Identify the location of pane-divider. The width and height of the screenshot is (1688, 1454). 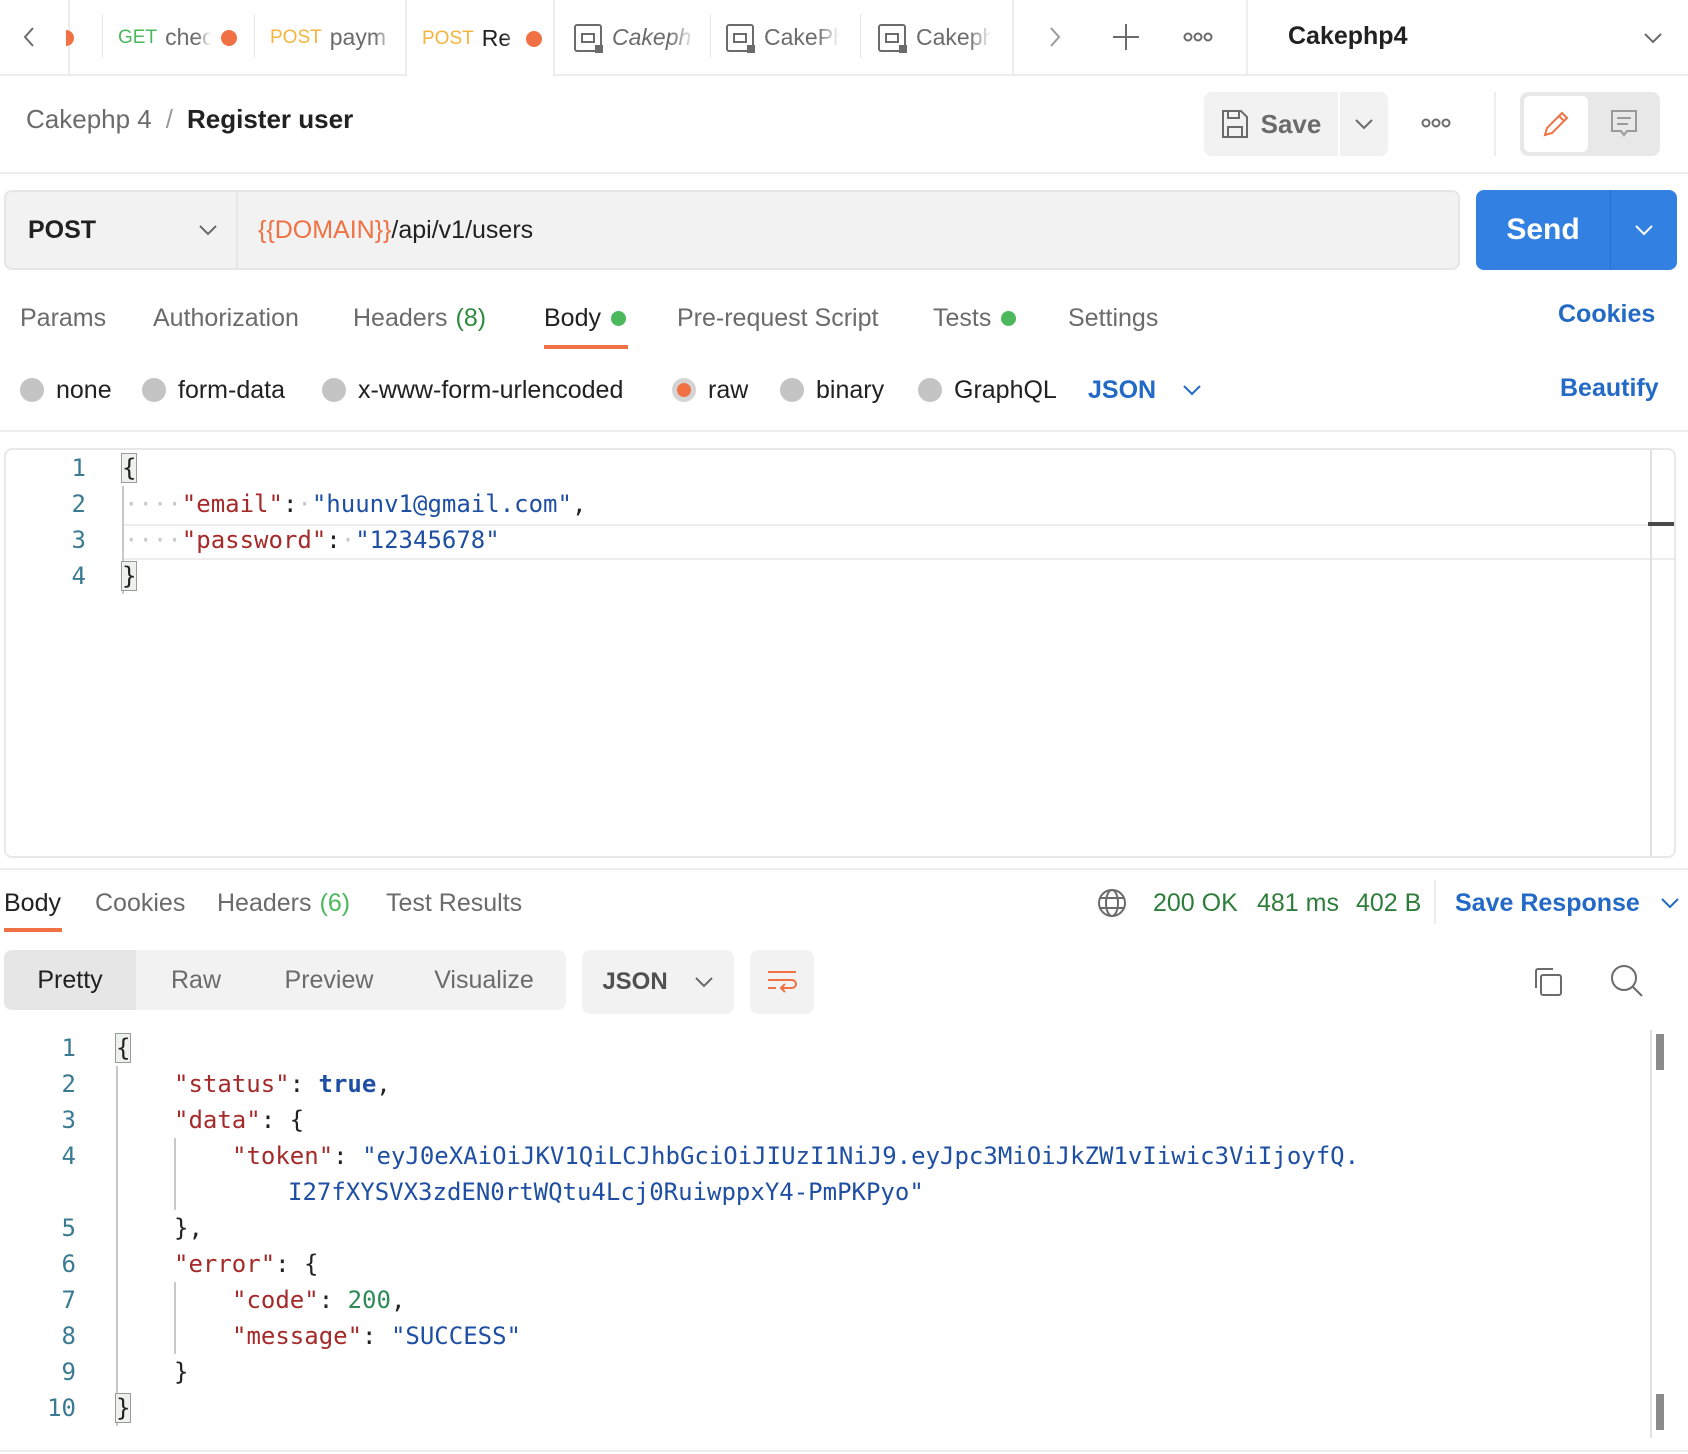
(844, 869).